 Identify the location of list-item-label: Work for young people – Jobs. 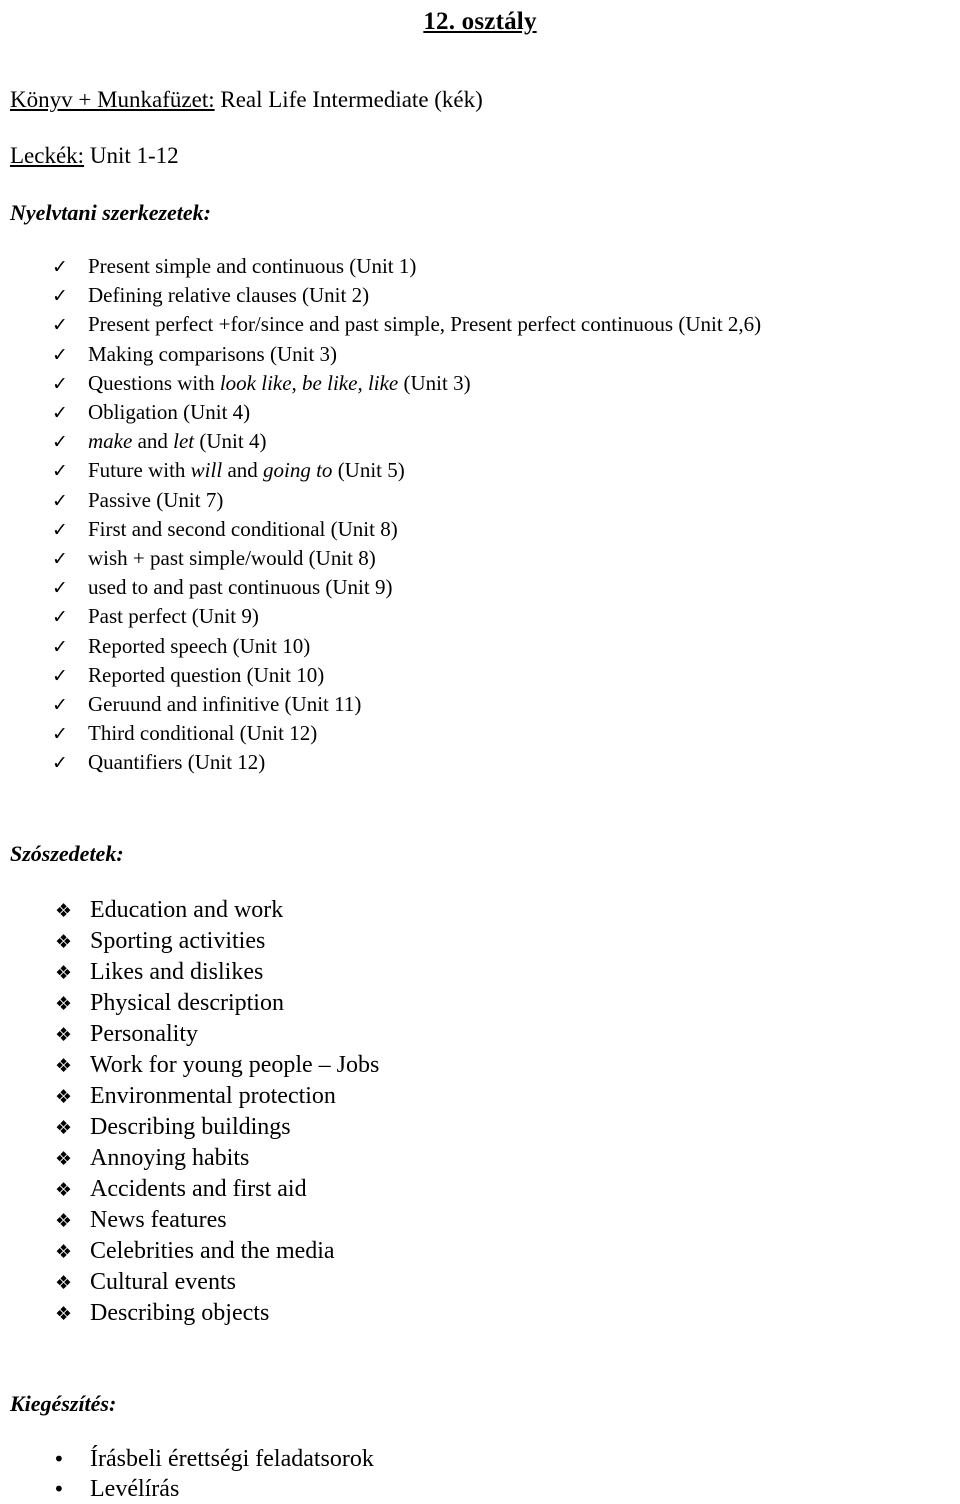
(235, 1064).